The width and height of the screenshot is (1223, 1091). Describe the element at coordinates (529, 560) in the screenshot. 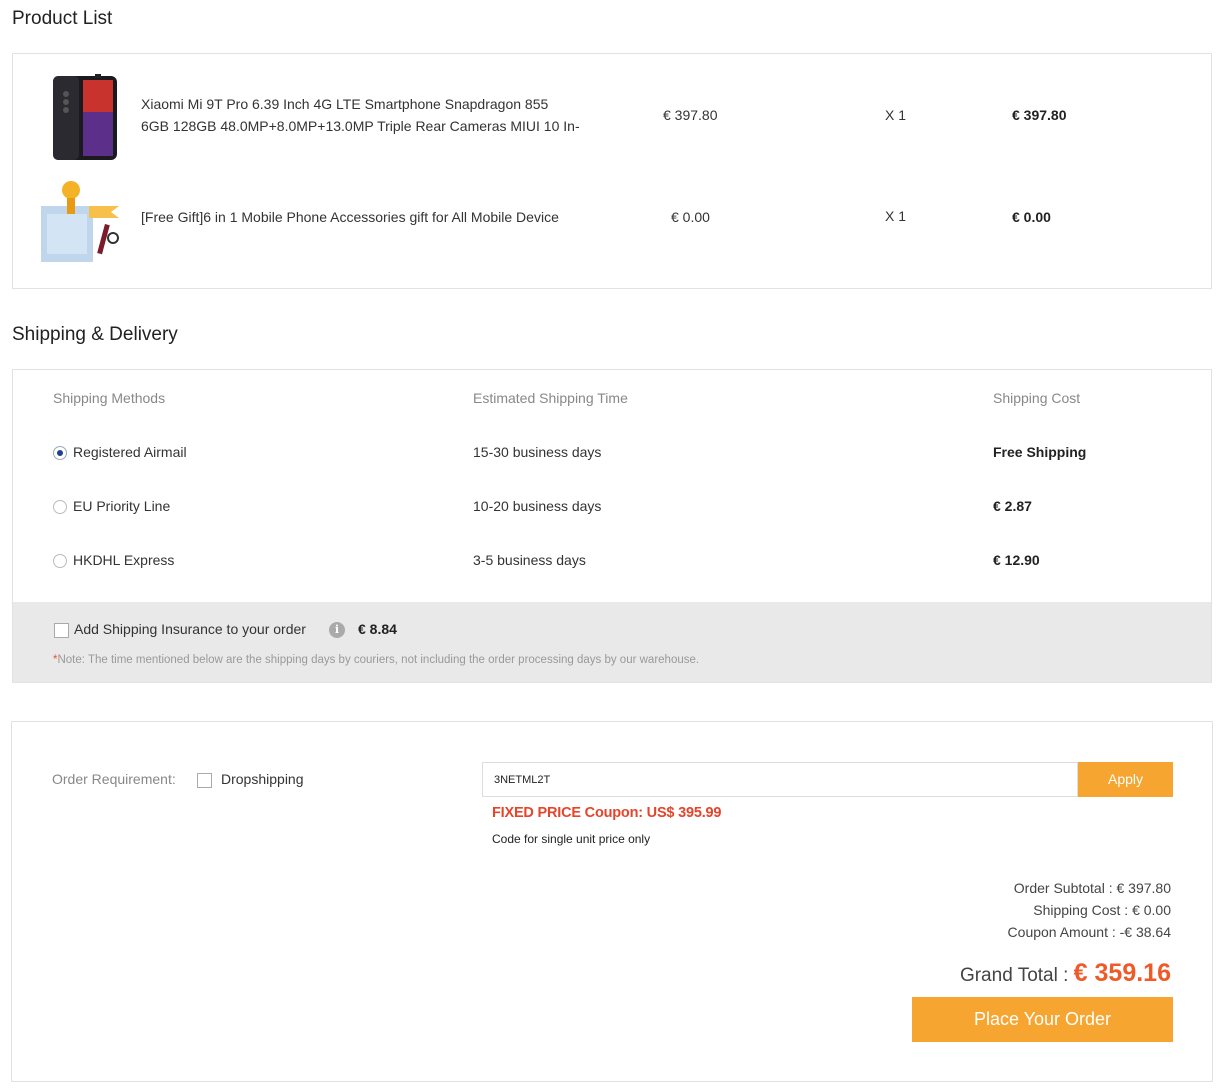

I see `shipping-time: 3-5 business days` at that location.